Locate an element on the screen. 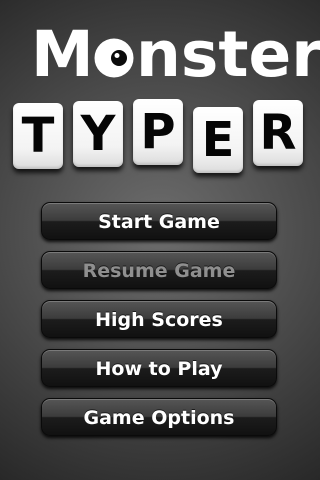  start-game-button: Start Game is located at coordinates (159, 221).